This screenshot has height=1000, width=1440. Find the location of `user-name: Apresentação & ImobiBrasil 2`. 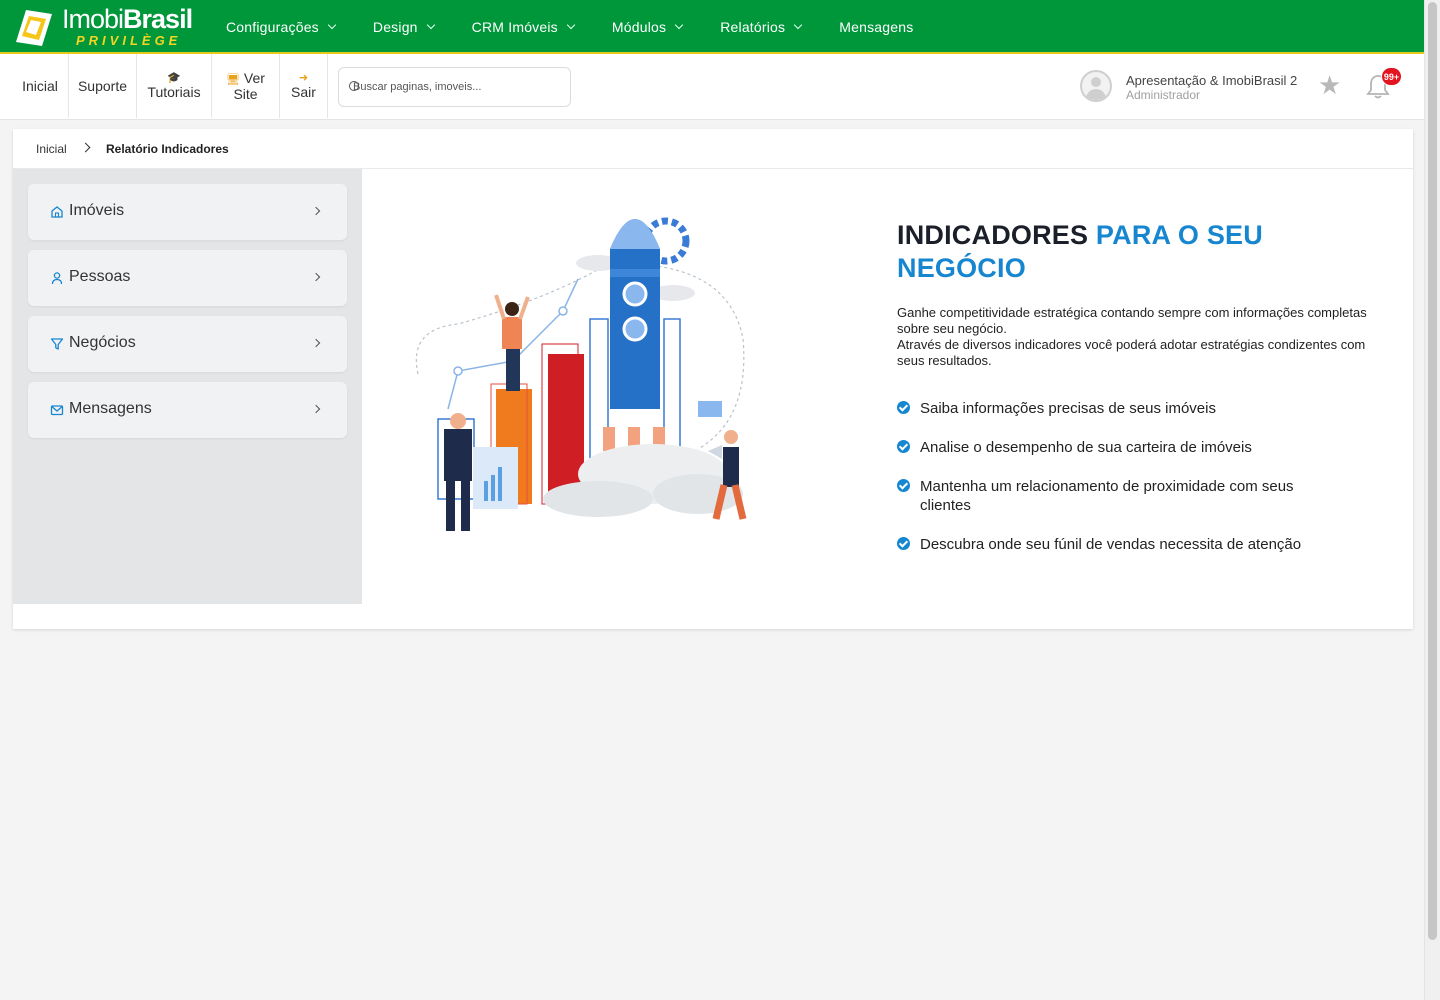

user-name: Apresentação & ImobiBrasil 2 is located at coordinates (1211, 80).